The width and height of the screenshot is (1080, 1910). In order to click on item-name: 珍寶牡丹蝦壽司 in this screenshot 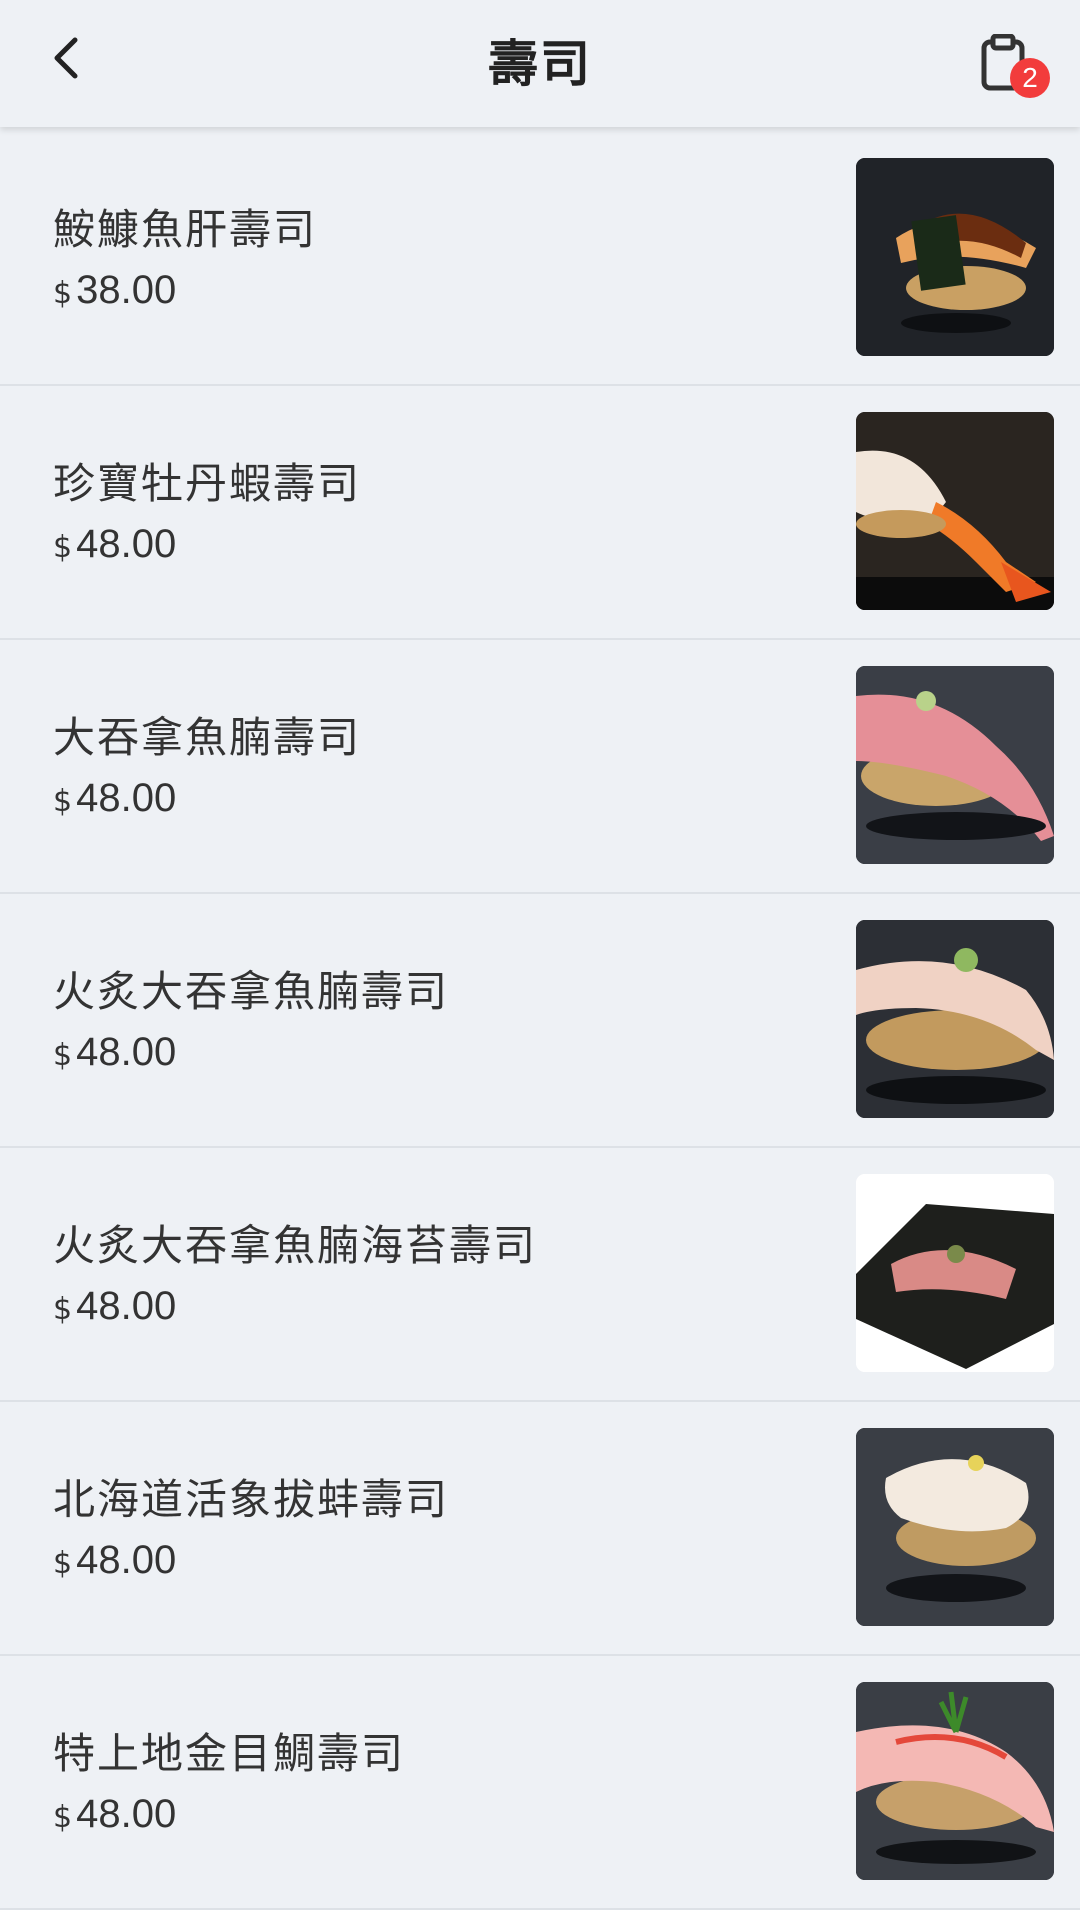, I will do `click(207, 483)`.